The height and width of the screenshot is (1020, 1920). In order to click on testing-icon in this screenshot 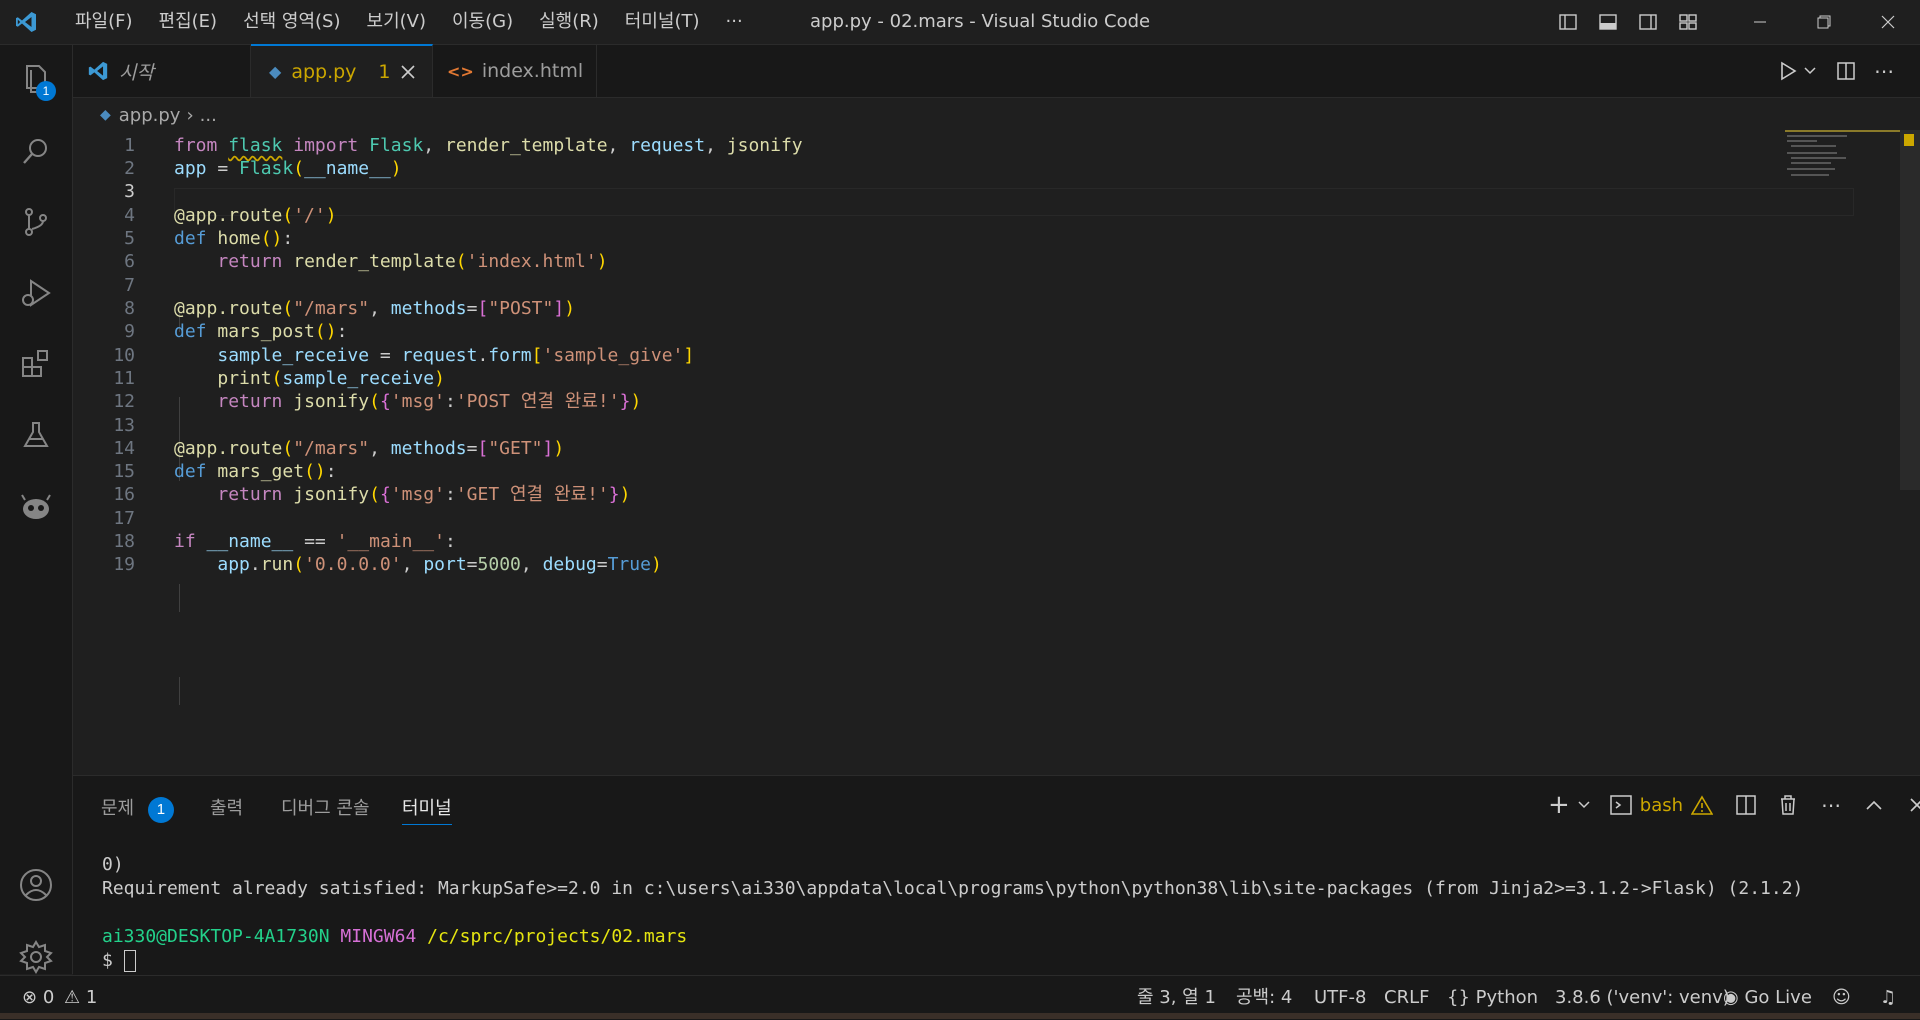, I will do `click(36, 435)`.